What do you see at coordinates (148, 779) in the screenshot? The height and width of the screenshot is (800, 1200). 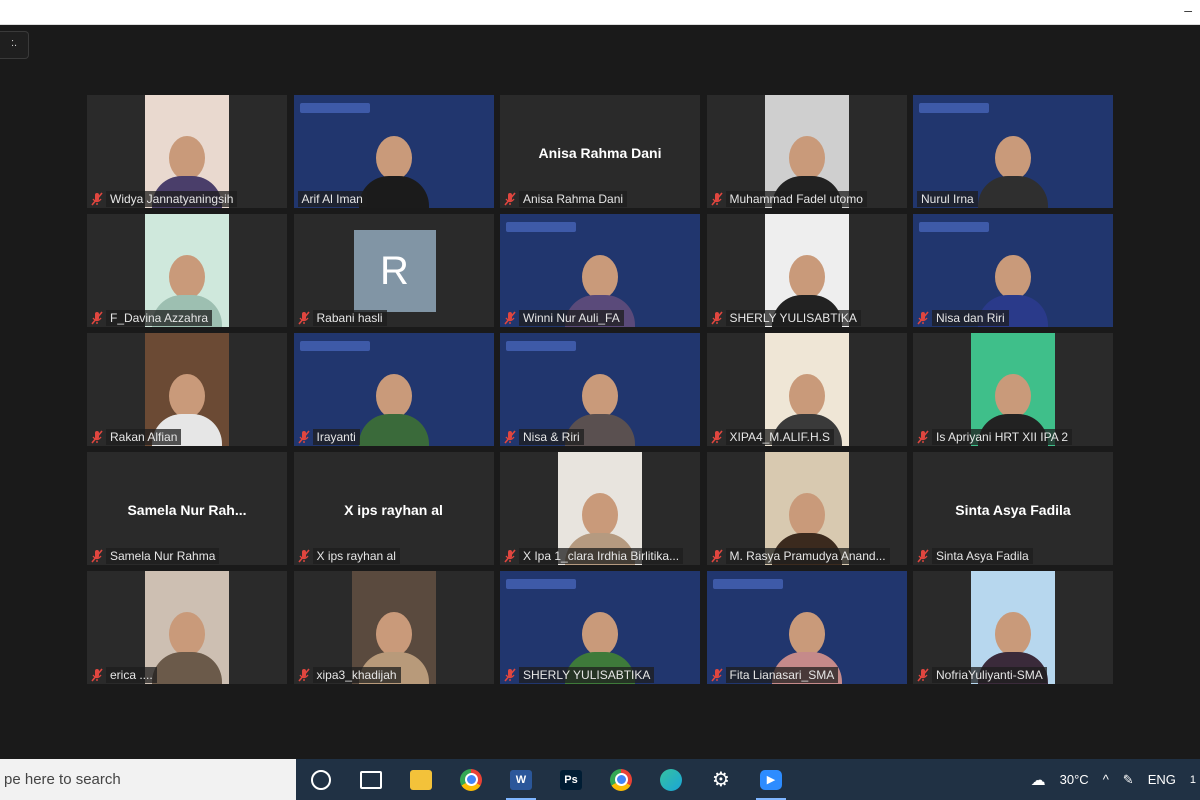 I see `taskbar-search-input: pe here to search` at bounding box center [148, 779].